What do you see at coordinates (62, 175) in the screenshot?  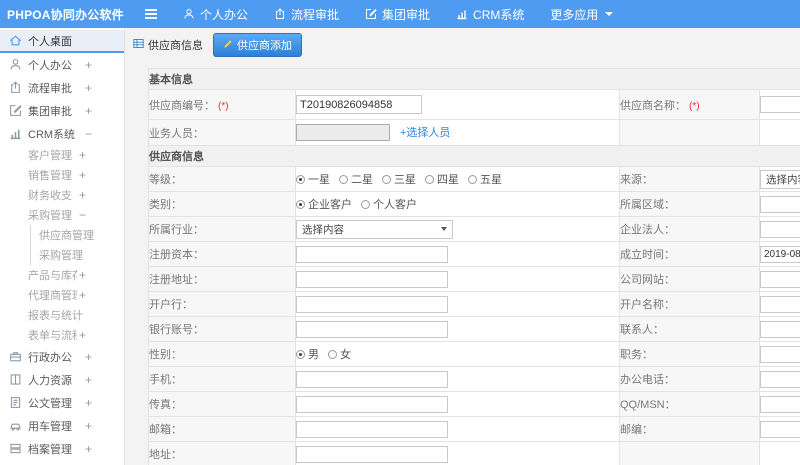 I see `sidebar-item-sales-mgmt: 销售管理 +` at bounding box center [62, 175].